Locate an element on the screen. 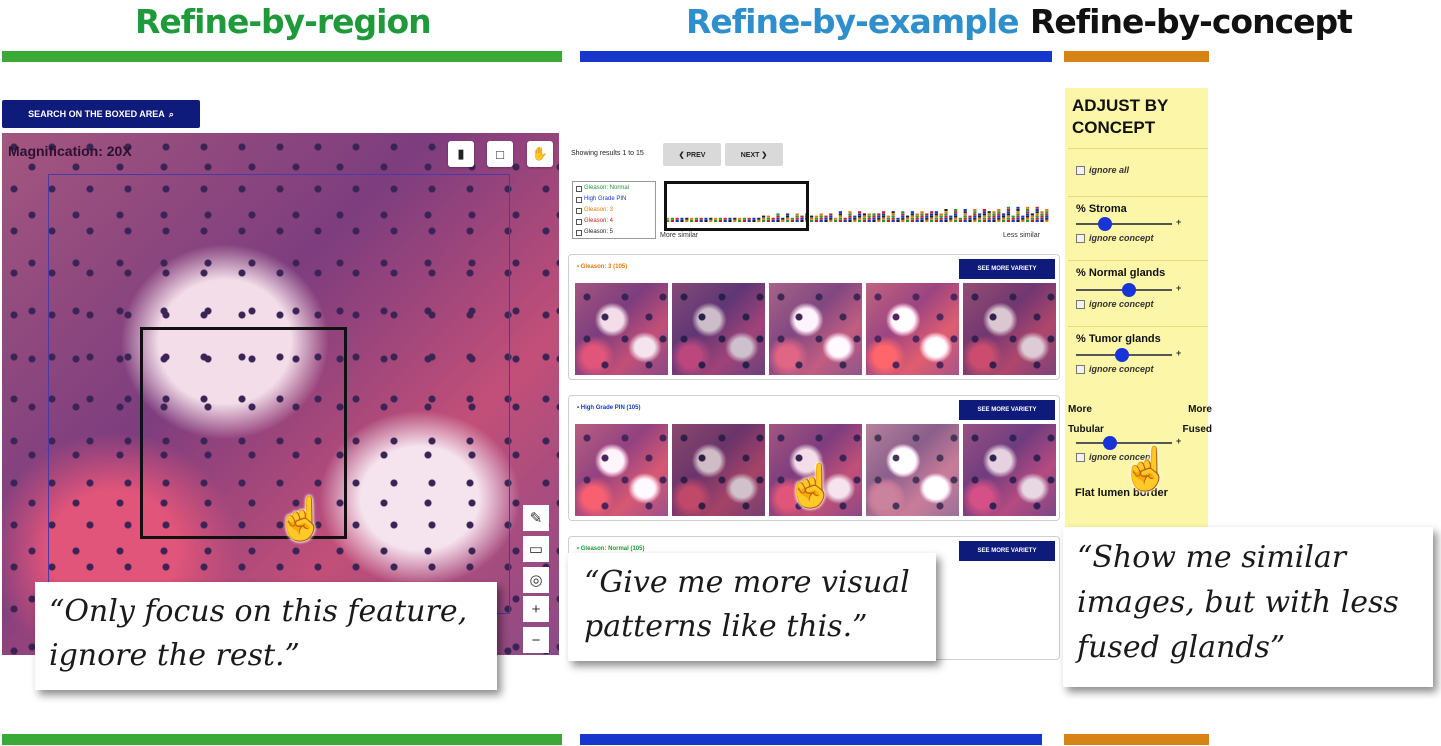  less-similar-label: Less similar is located at coordinates (1021, 235).